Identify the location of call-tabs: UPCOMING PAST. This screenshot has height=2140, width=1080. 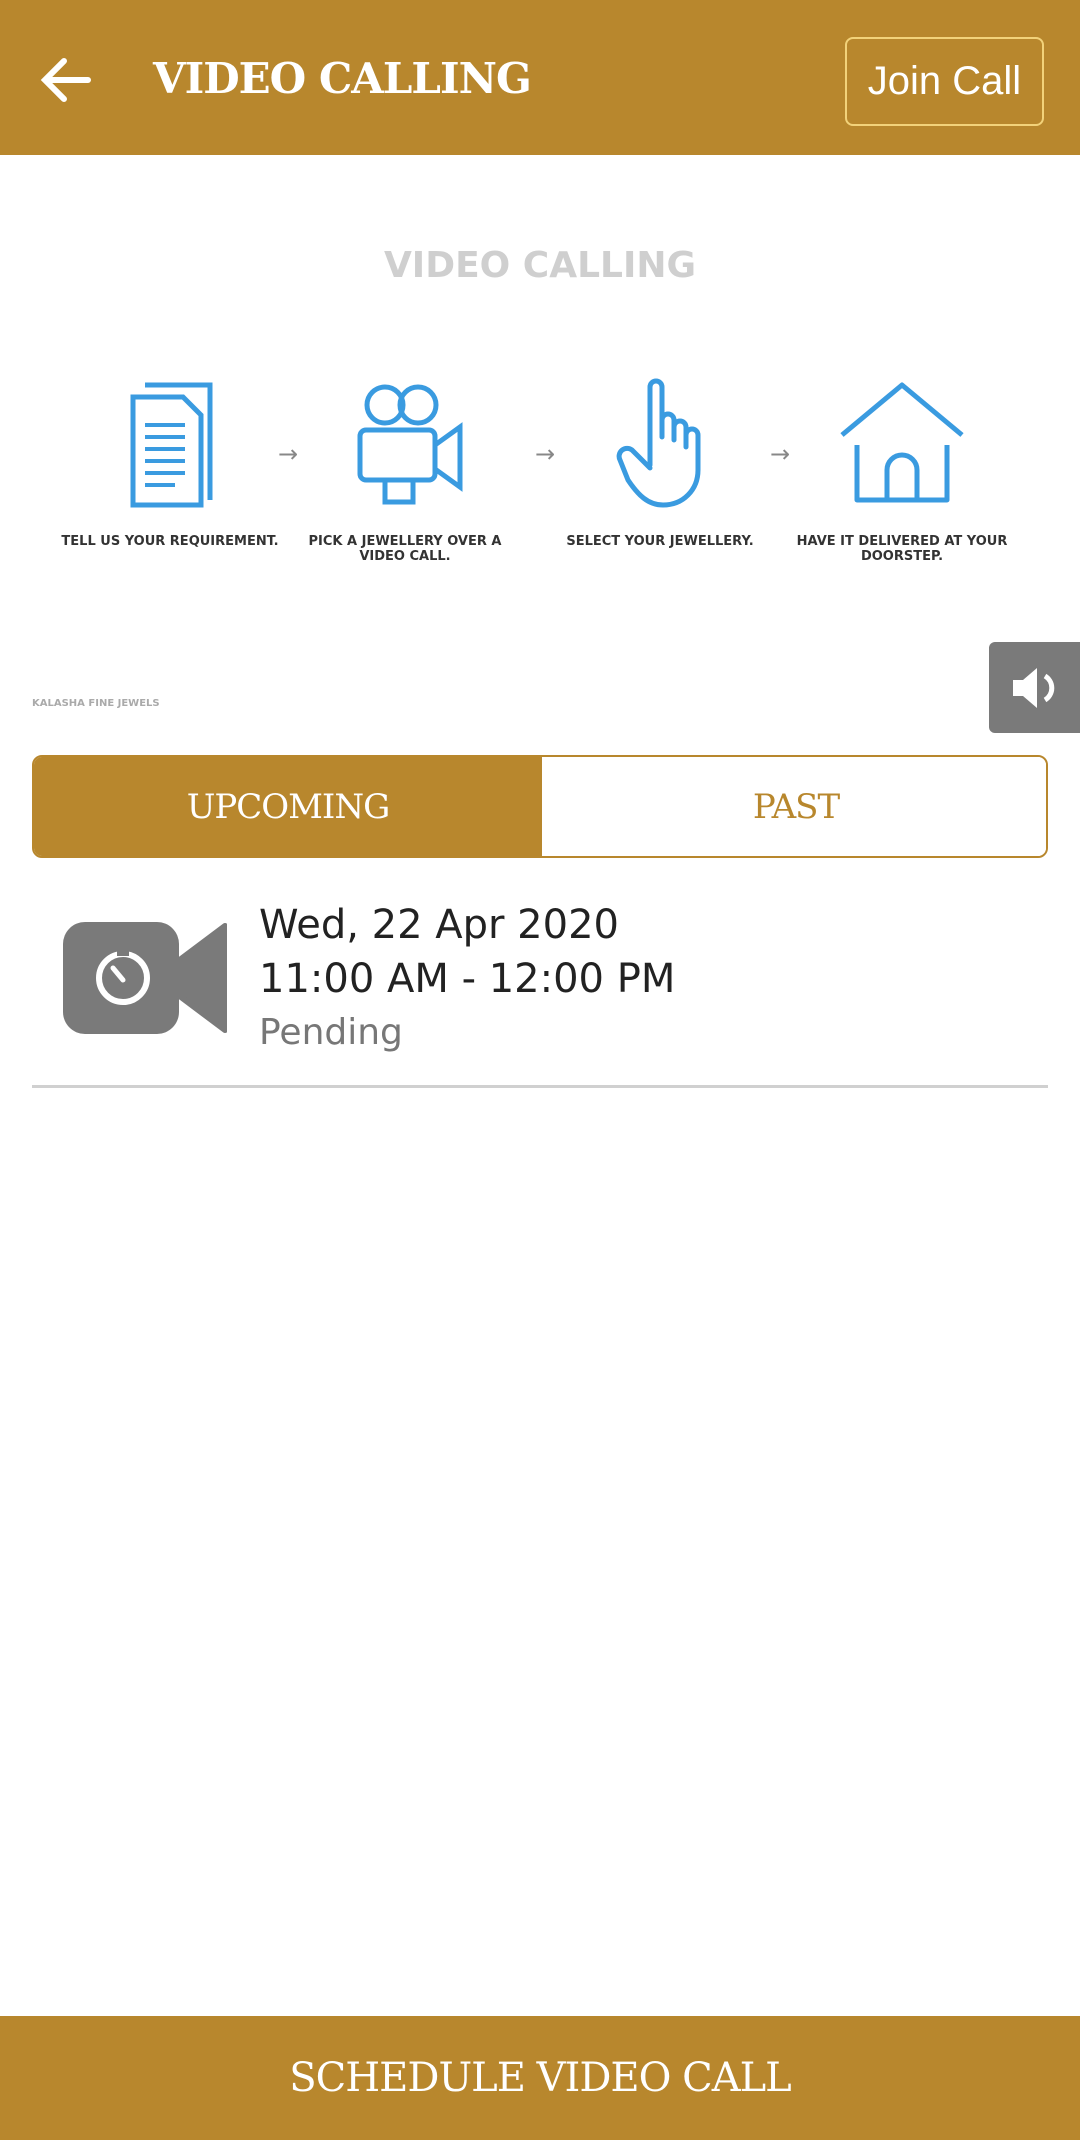
(540, 806).